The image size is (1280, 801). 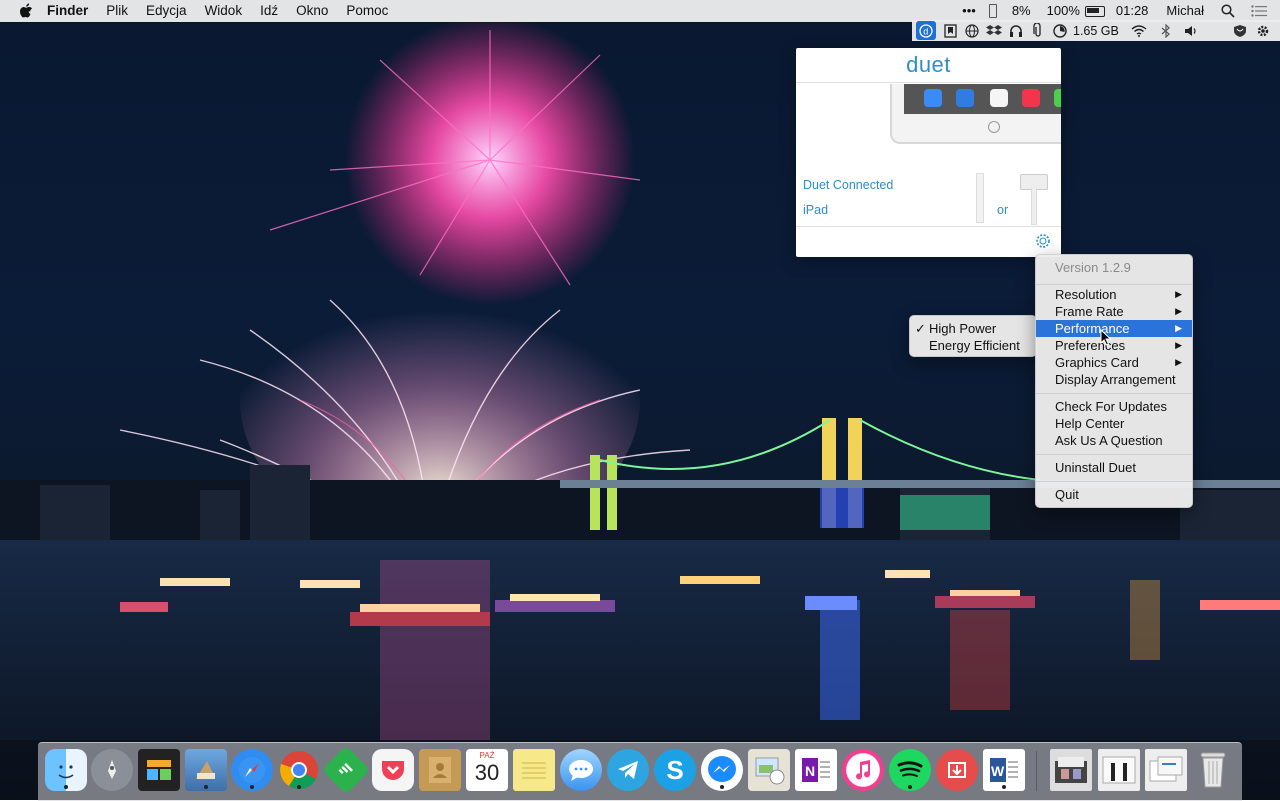 I want to click on ram-icon, so click(x=1060, y=31).